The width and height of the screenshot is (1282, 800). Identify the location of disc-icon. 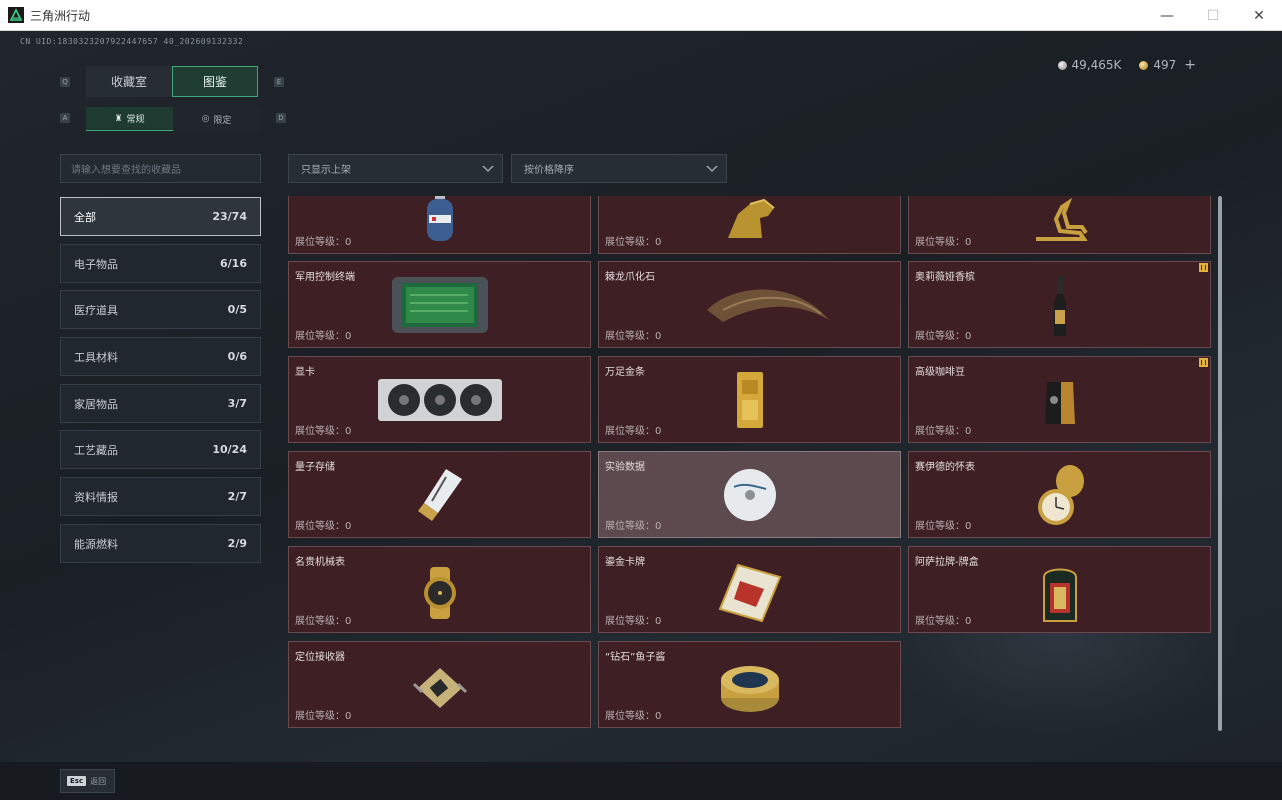
(749, 494).